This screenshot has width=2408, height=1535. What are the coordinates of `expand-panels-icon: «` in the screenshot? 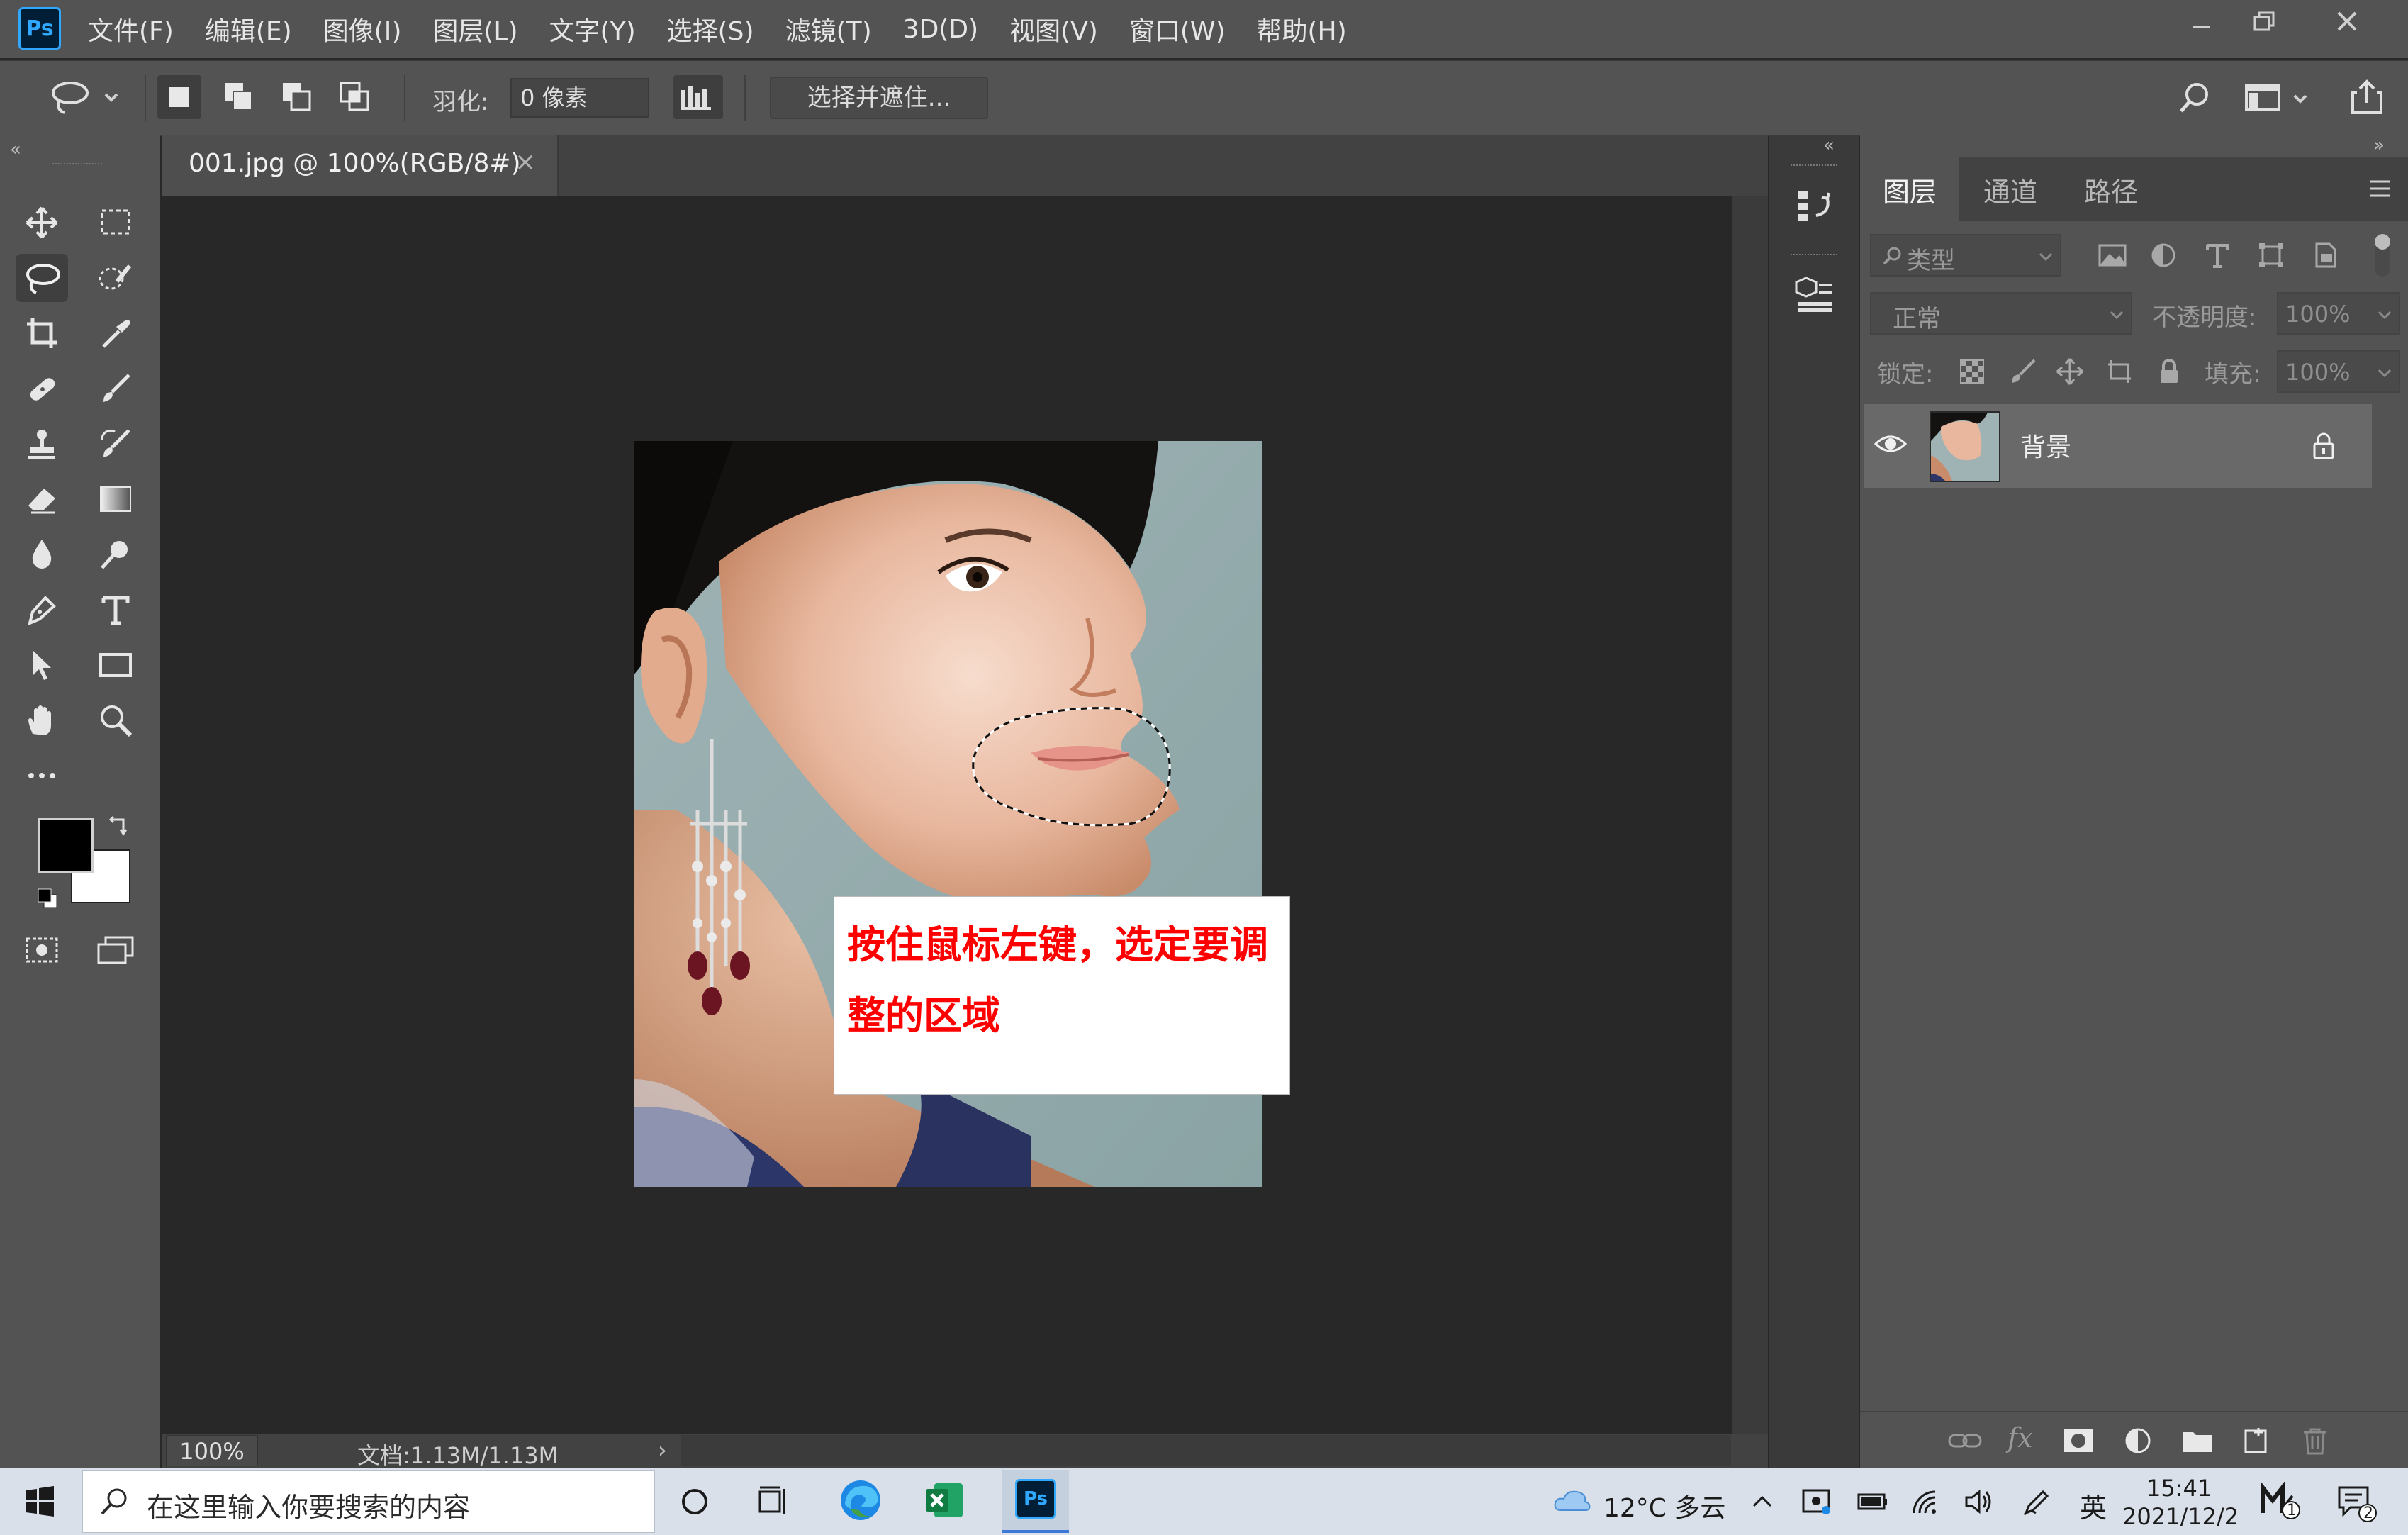 It's located at (1829, 145).